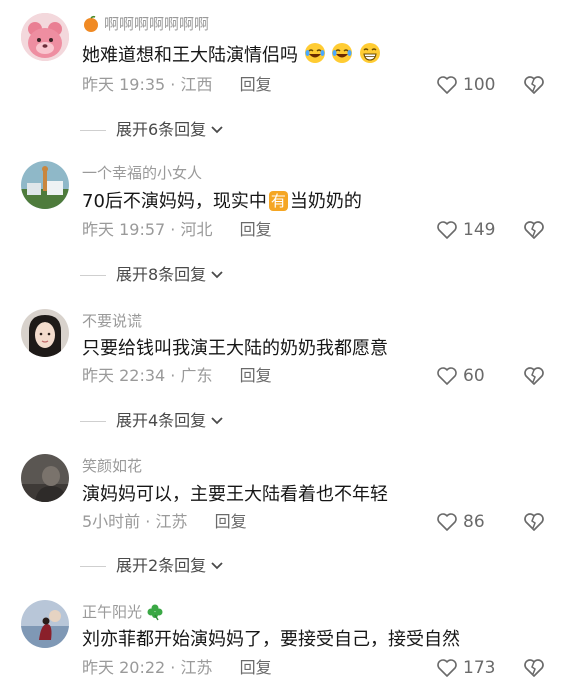 This screenshot has height=690, width=568. I want to click on grin-emoji-icon, so click(370, 53).